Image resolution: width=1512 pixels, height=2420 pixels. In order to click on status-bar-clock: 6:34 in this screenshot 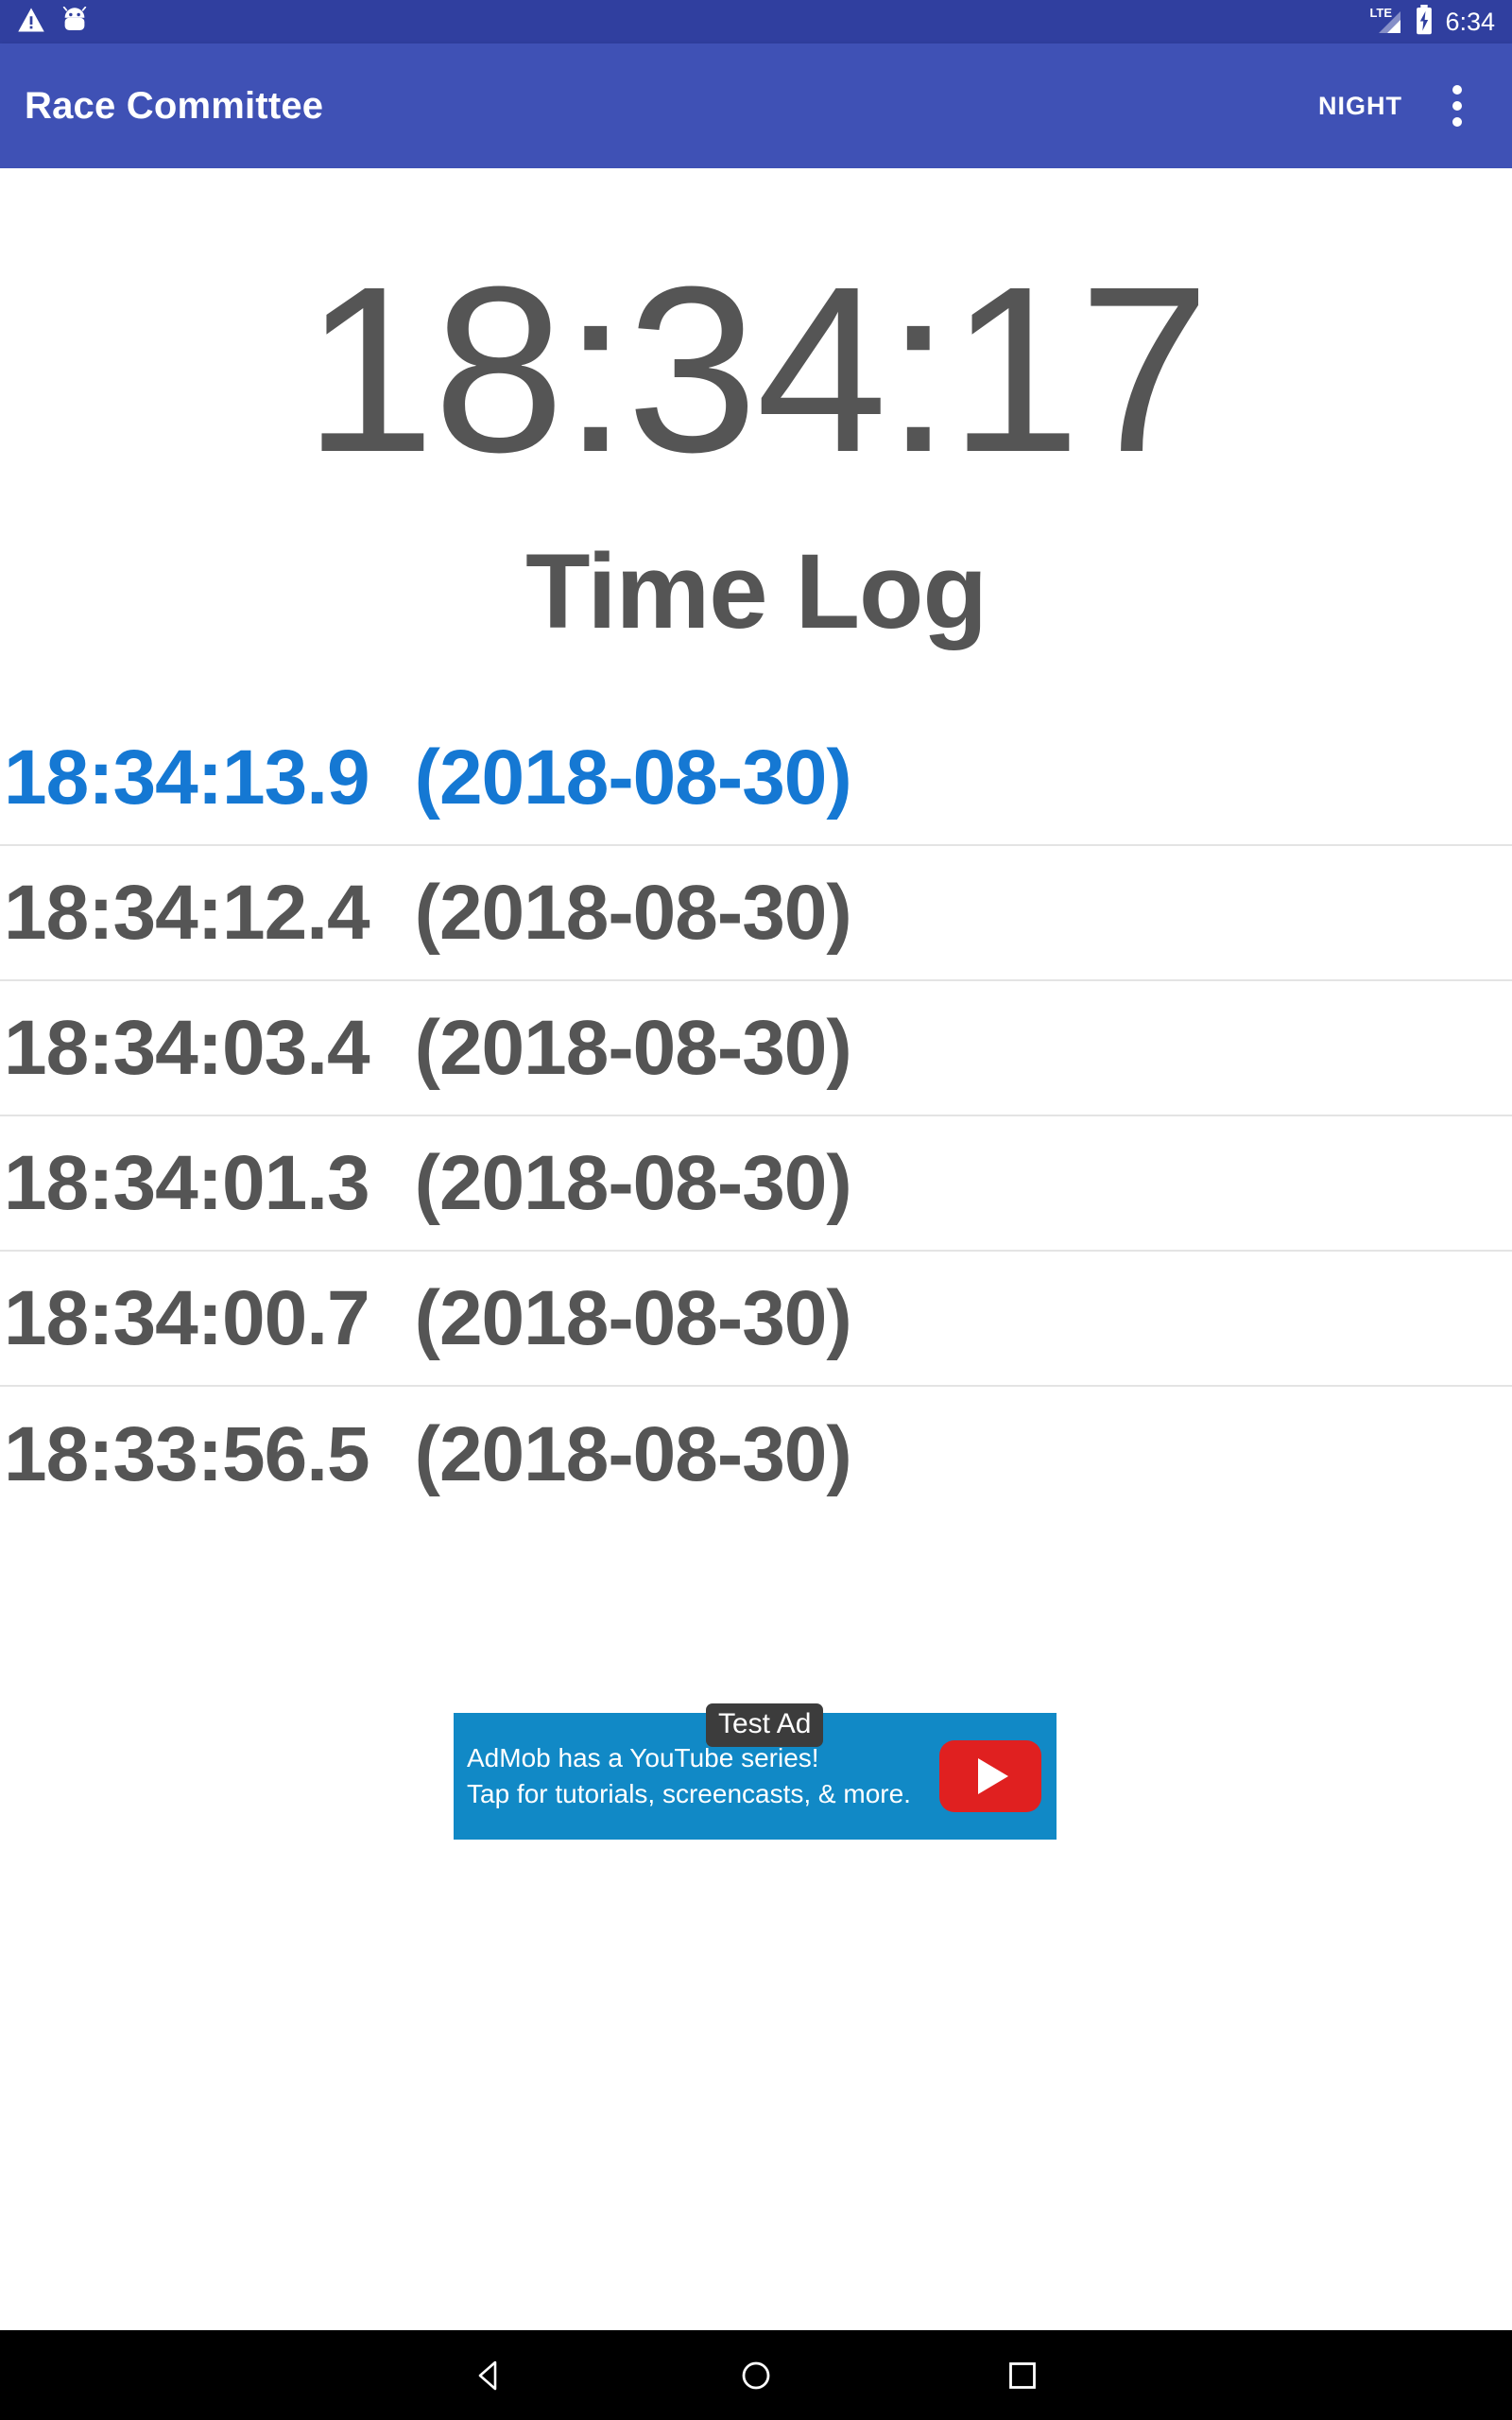, I will do `click(1470, 22)`.